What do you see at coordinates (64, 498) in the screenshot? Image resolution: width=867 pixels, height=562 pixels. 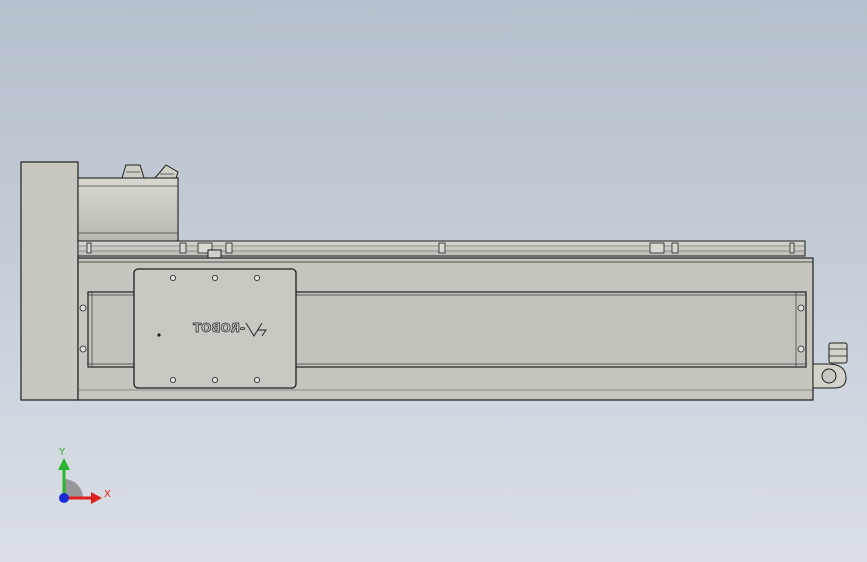 I see `z-axis-dot` at bounding box center [64, 498].